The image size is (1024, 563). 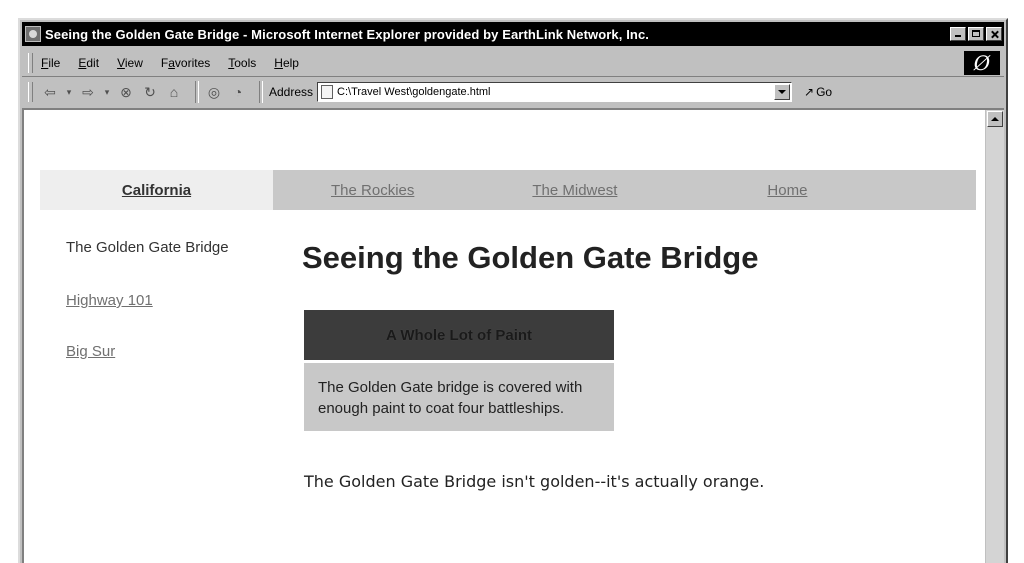 What do you see at coordinates (54, 63) in the screenshot?
I see `menu-file-label: ile` at bounding box center [54, 63].